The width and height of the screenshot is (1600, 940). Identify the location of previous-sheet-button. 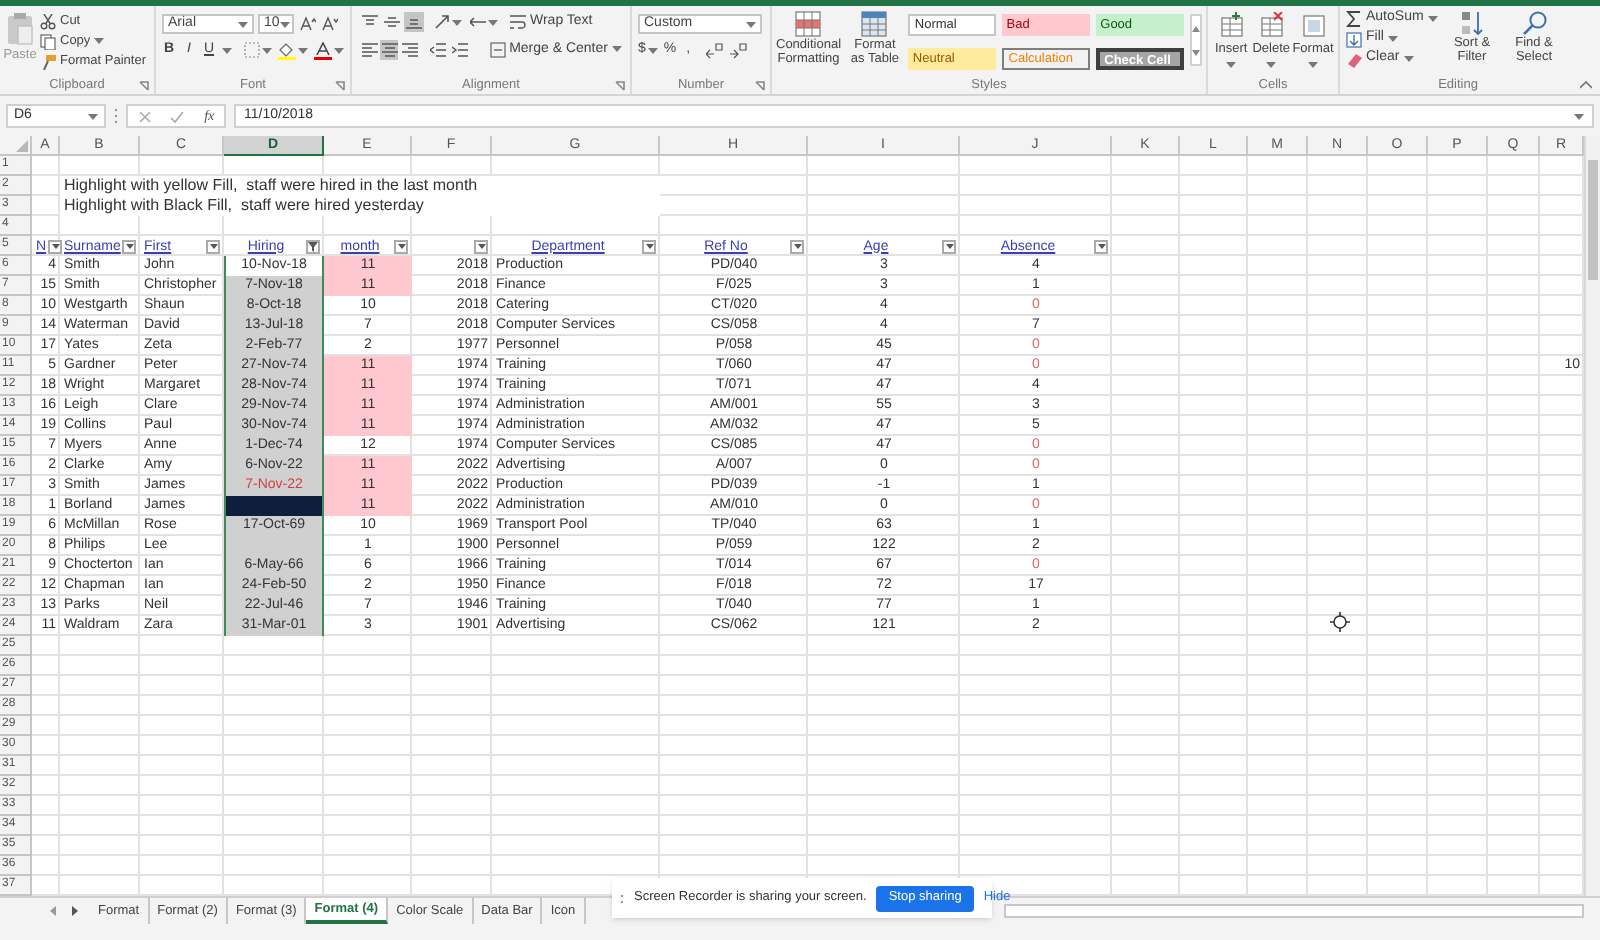
(53, 911).